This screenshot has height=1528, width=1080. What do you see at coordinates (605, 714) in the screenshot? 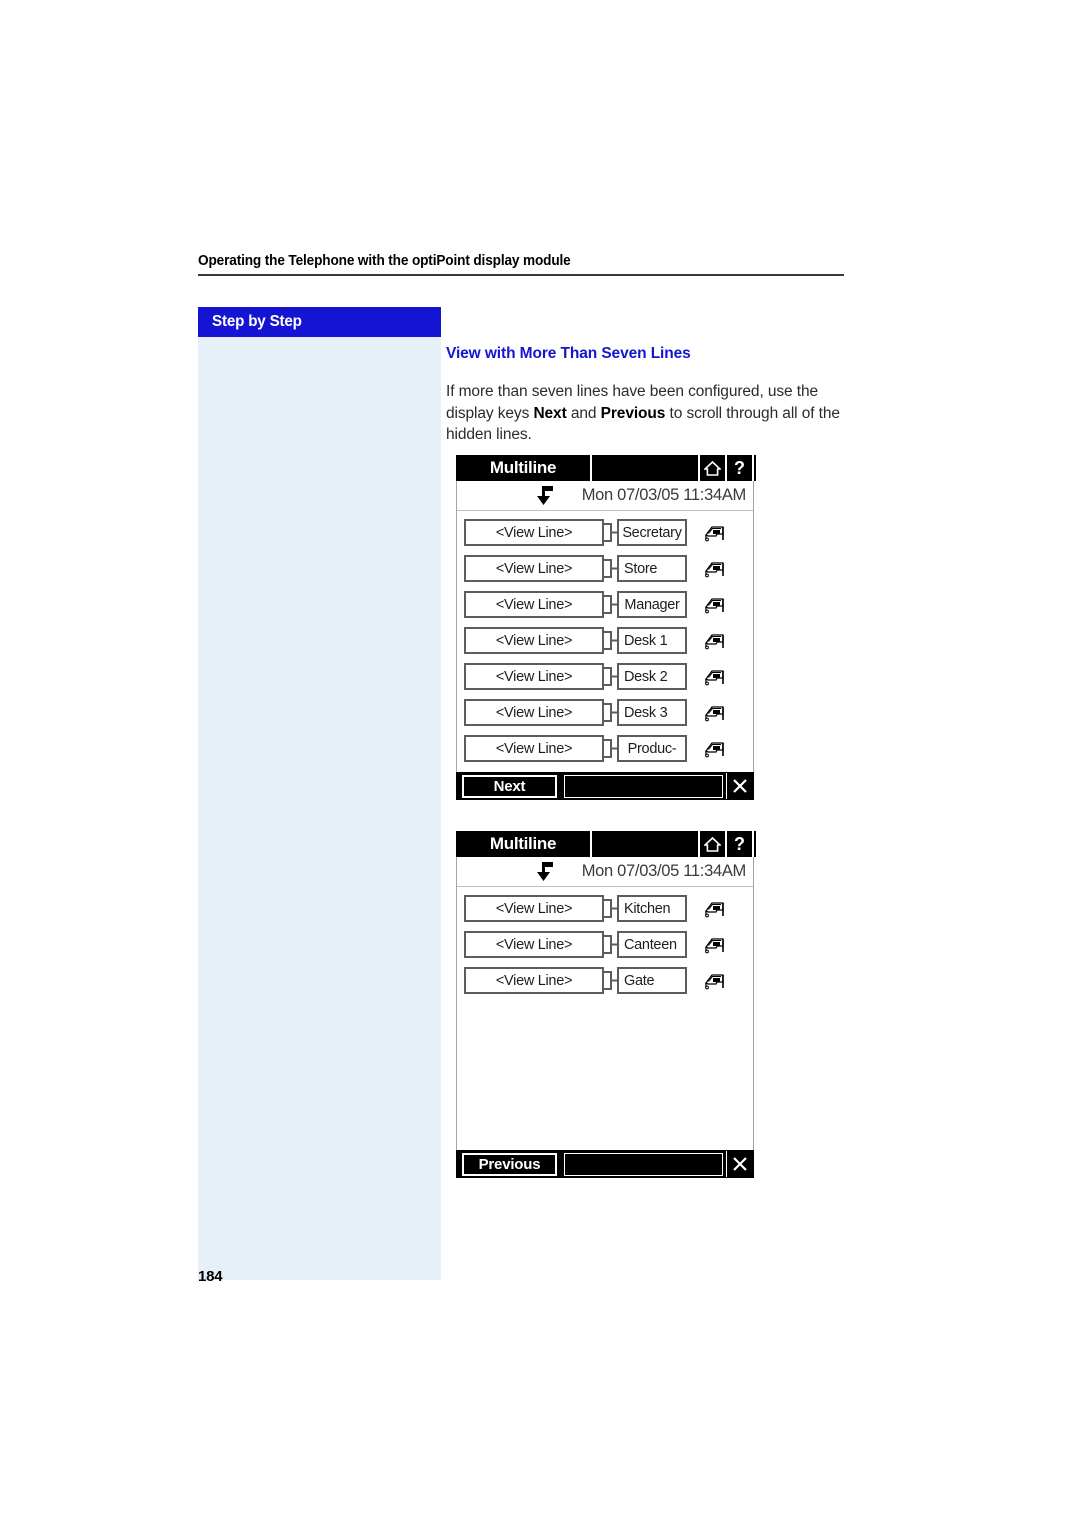
I see `line-row: <View Line> Desk 3` at bounding box center [605, 714].